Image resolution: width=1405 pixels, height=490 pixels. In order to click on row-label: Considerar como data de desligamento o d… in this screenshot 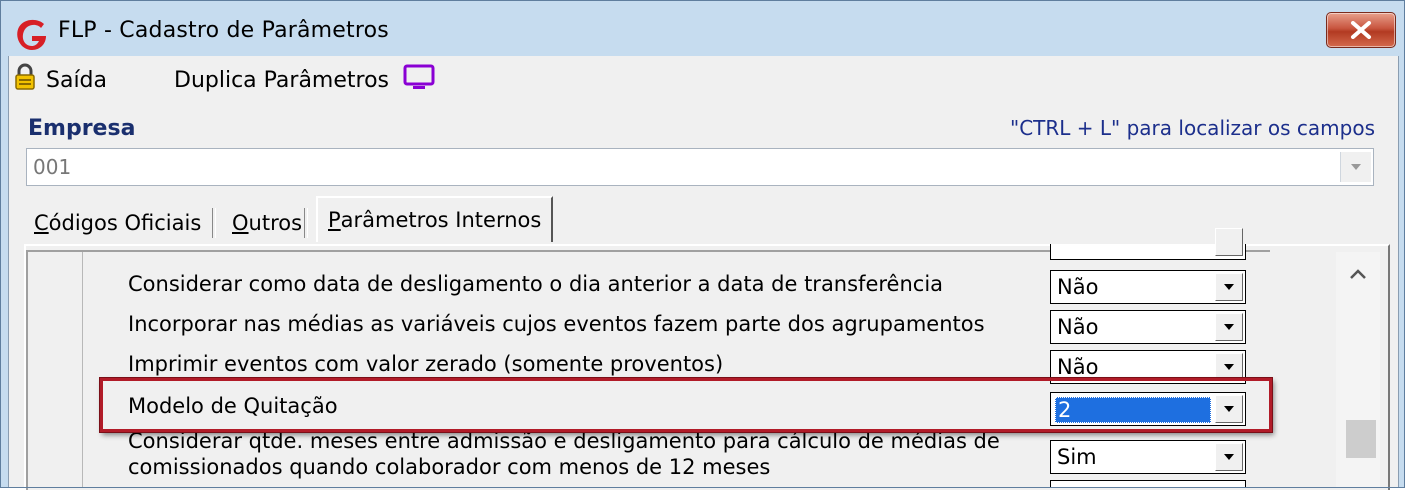, I will do `click(536, 284)`.